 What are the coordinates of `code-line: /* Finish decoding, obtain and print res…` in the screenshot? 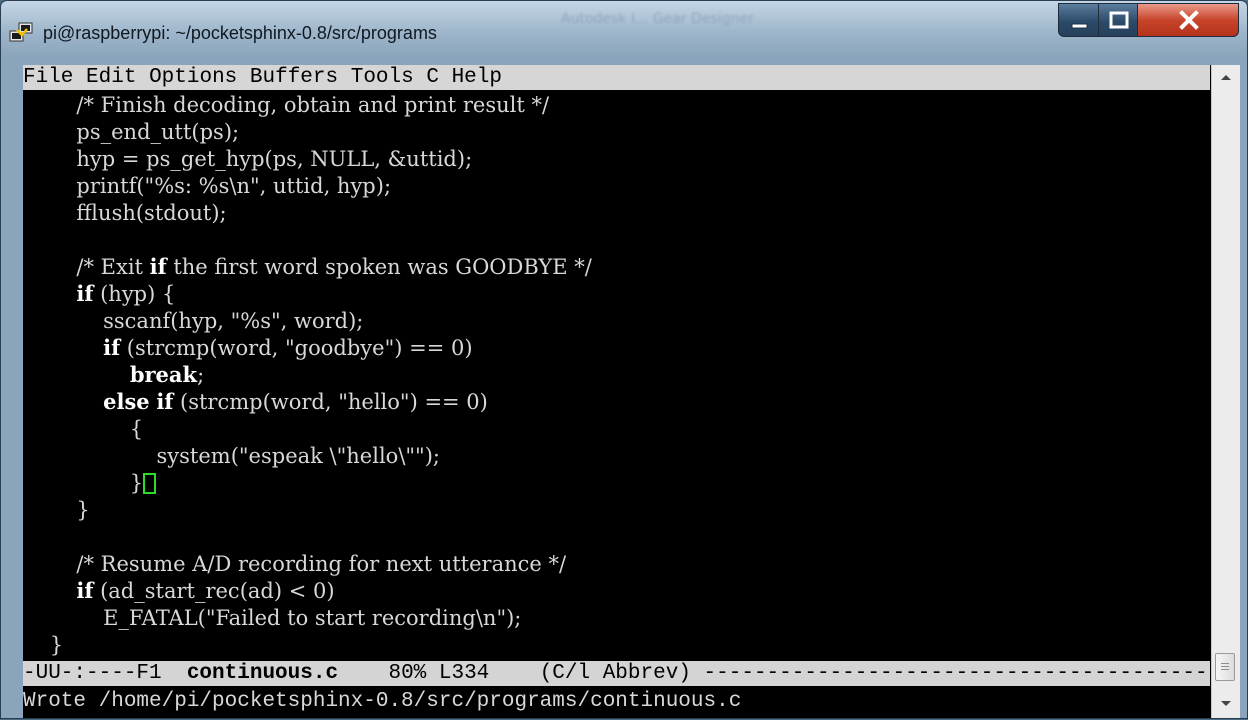 It's located at (286, 105).